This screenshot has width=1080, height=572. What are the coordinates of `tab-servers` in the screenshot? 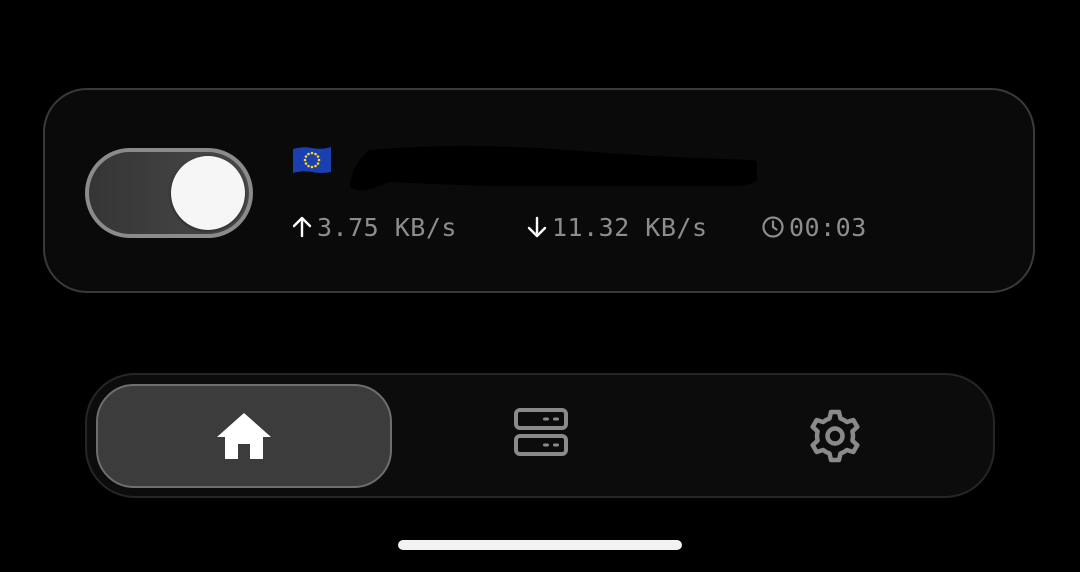 It's located at (541, 436).